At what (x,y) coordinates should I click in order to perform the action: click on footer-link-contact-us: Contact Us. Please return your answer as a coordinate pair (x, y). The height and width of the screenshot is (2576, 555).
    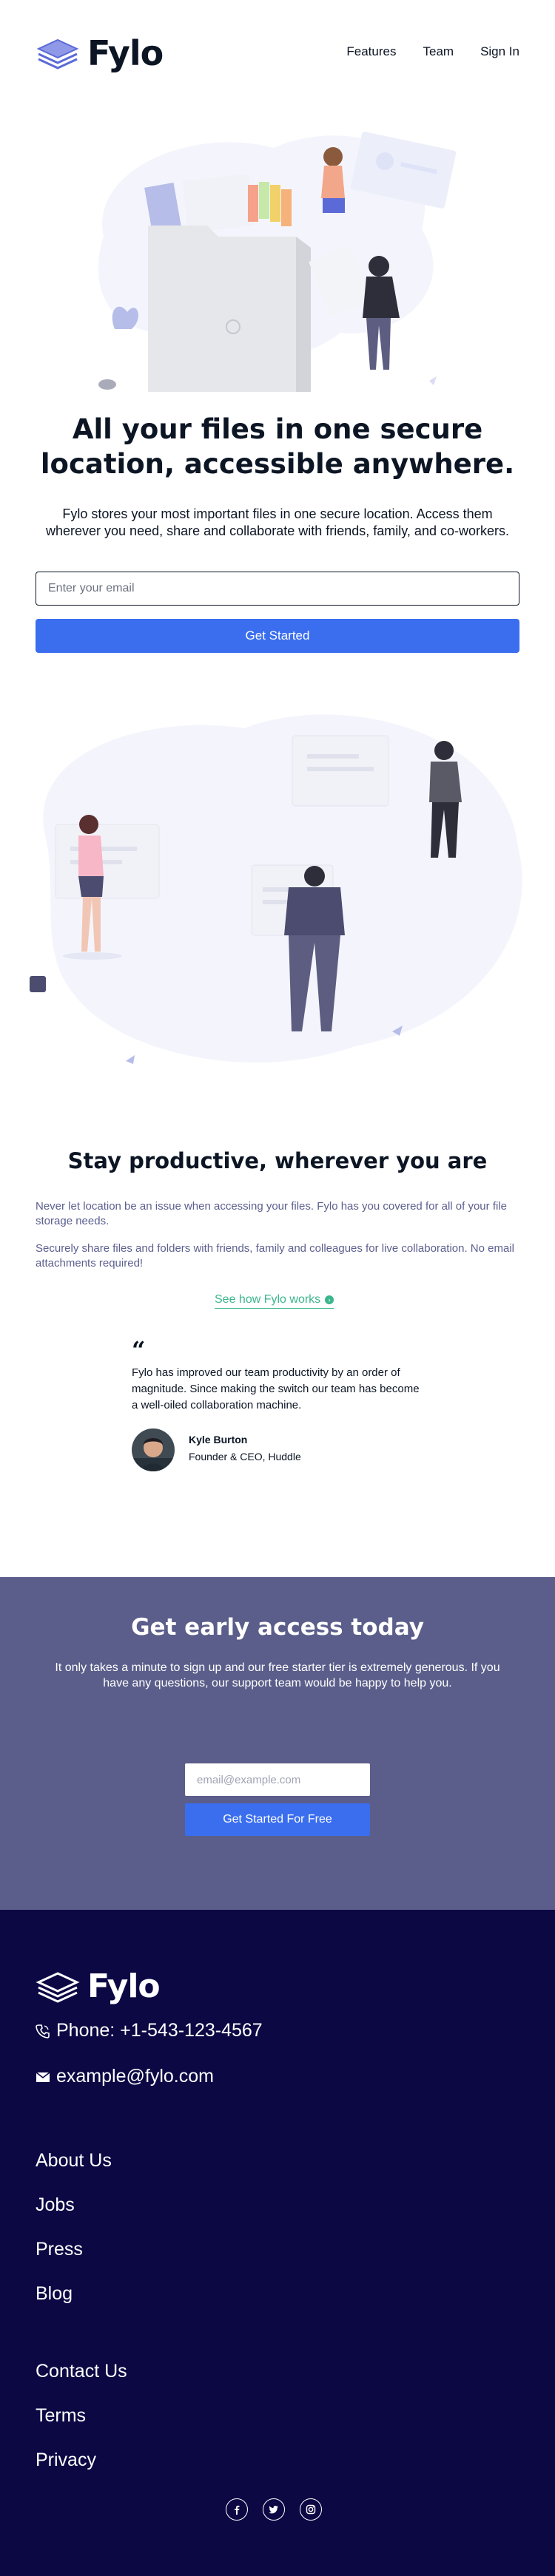
    Looking at the image, I should click on (81, 2380).